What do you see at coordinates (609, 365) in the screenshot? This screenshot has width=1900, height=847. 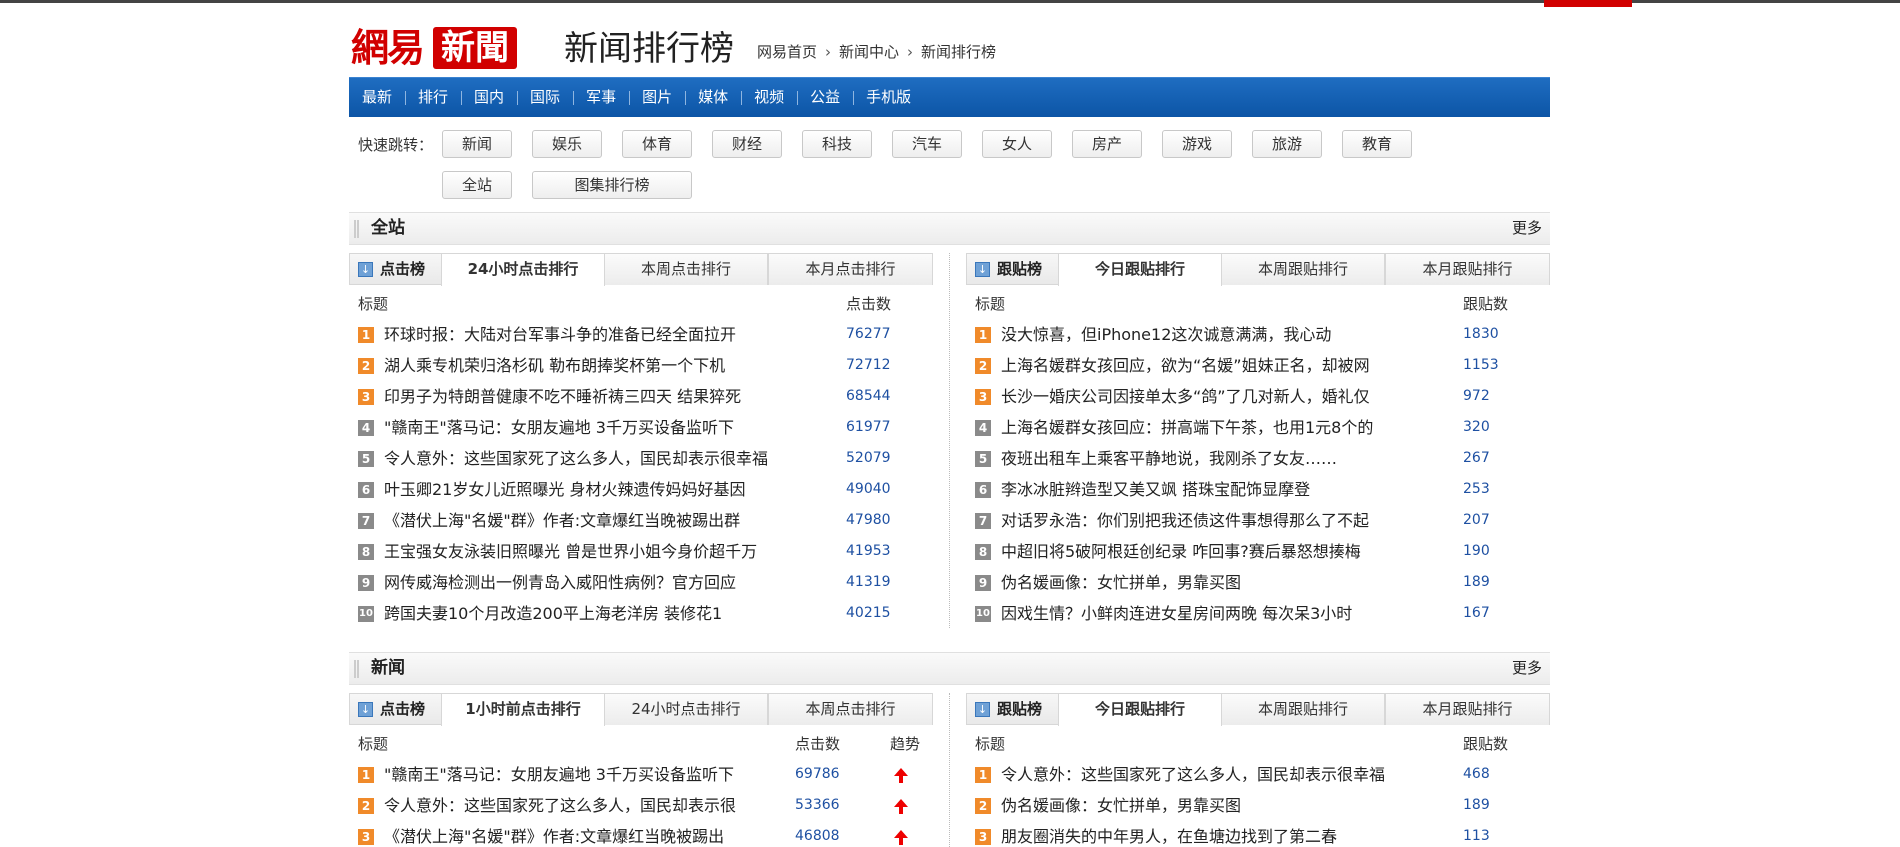 I see `headline-link: 湖人乘专机荣归洛杉矶 勒布朗捧奖杯第一个下机` at bounding box center [609, 365].